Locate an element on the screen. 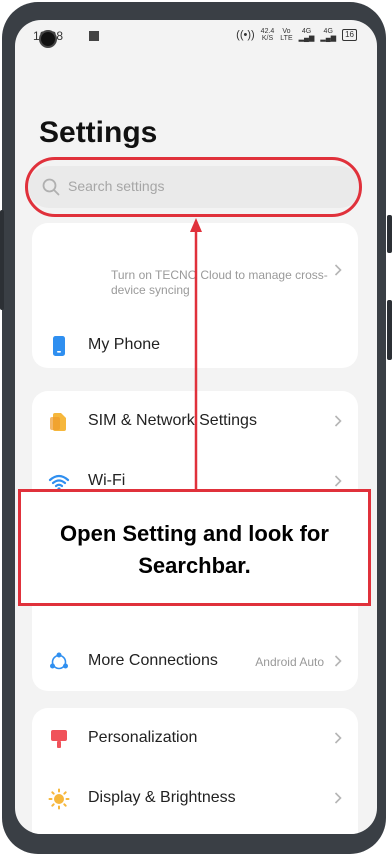 This screenshot has width=392, height=858. sim-network-row: SIM & Network Settings is located at coordinates (195, 422).